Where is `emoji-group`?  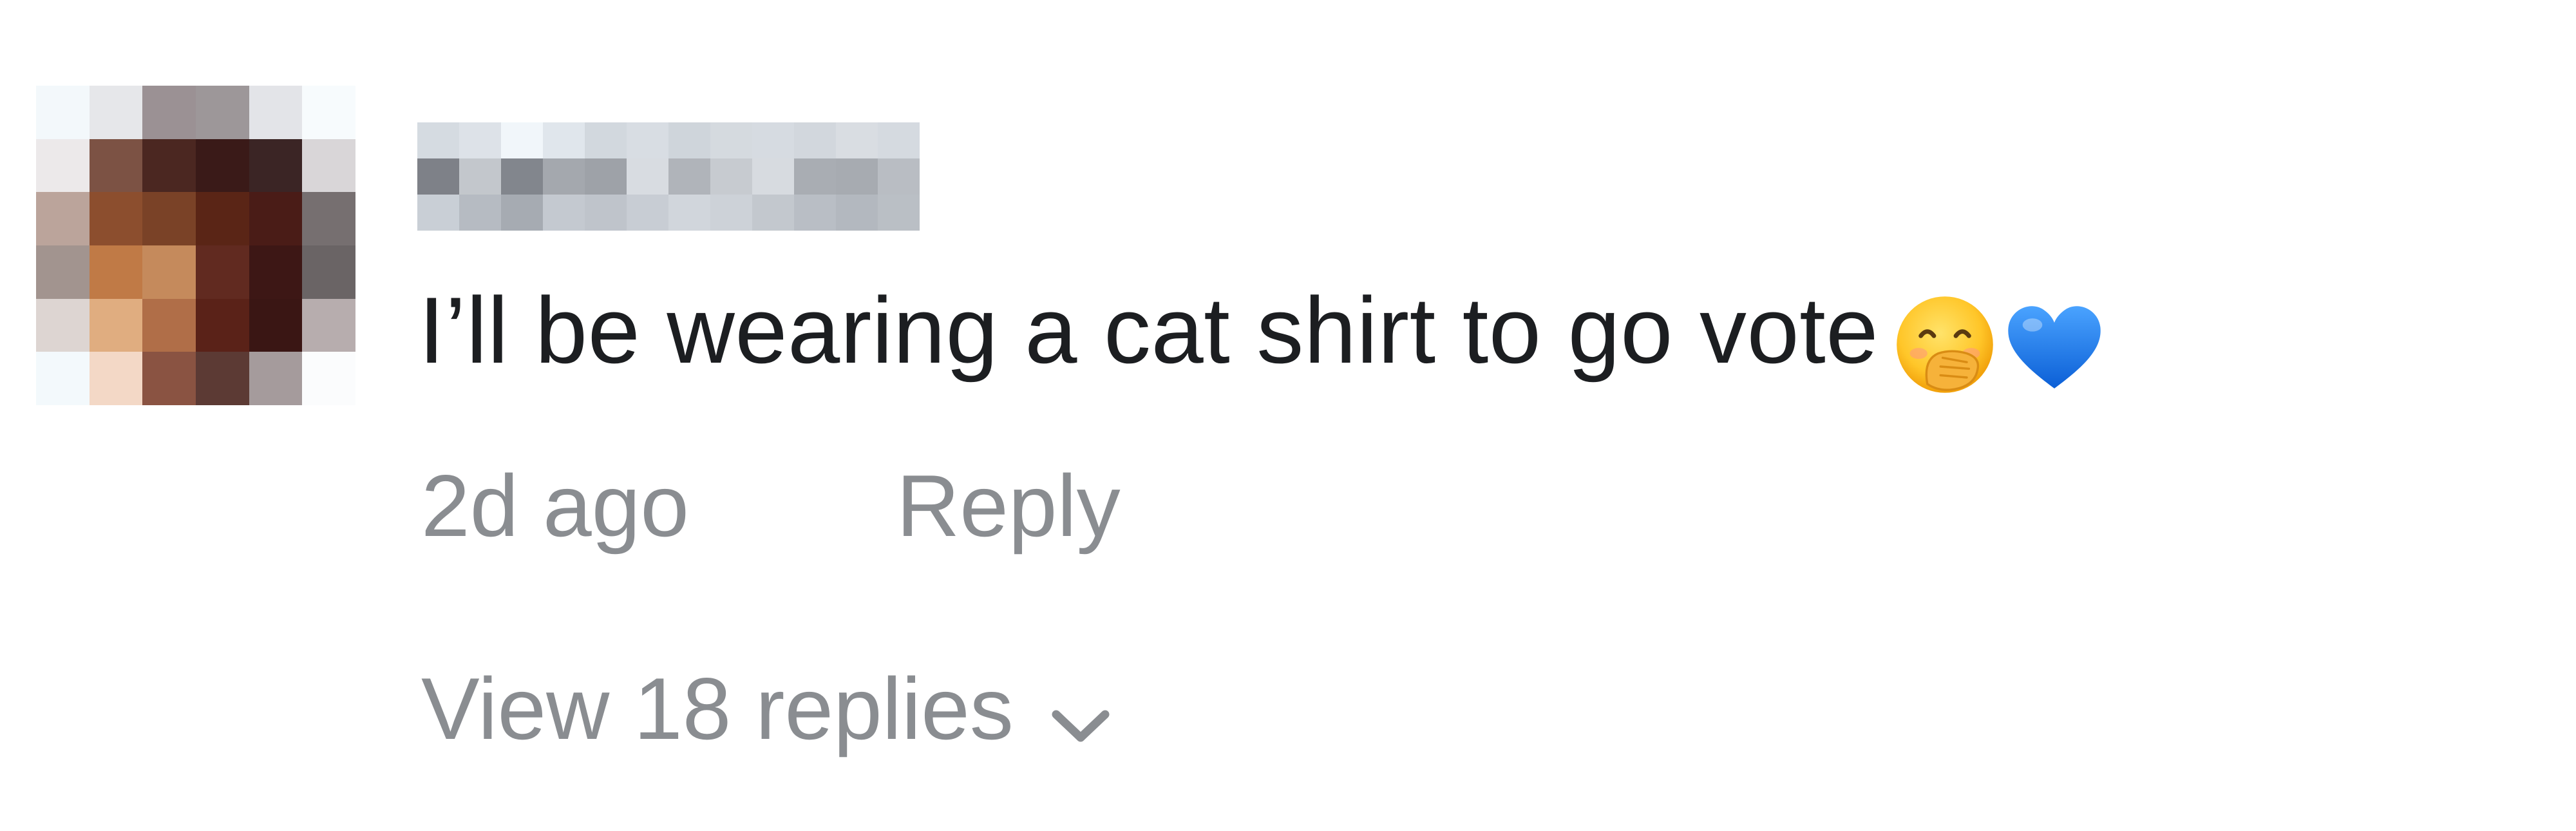 emoji-group is located at coordinates (1999, 338).